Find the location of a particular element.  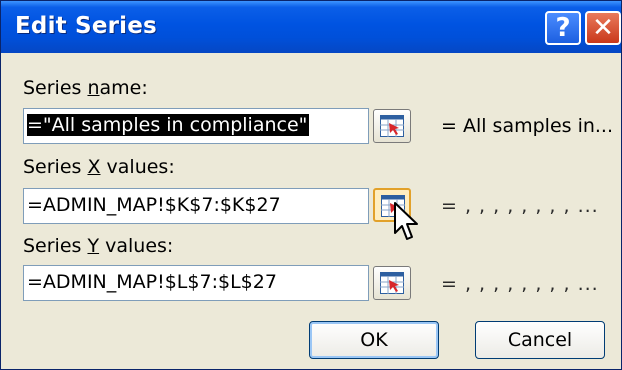

series-y-range-button is located at coordinates (392, 283).